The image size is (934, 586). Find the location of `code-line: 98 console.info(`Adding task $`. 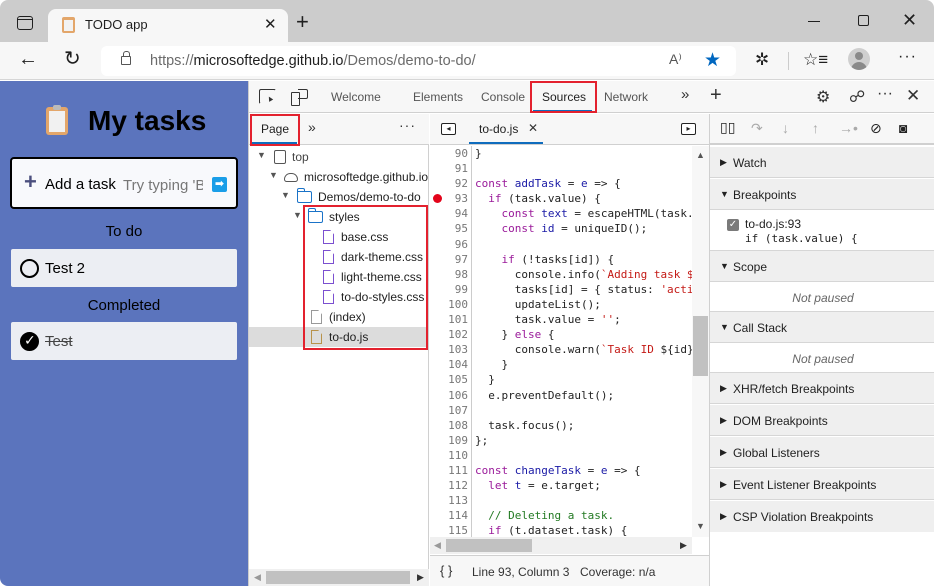

code-line: 98 console.info(`Adding task $ is located at coordinates (561, 274).